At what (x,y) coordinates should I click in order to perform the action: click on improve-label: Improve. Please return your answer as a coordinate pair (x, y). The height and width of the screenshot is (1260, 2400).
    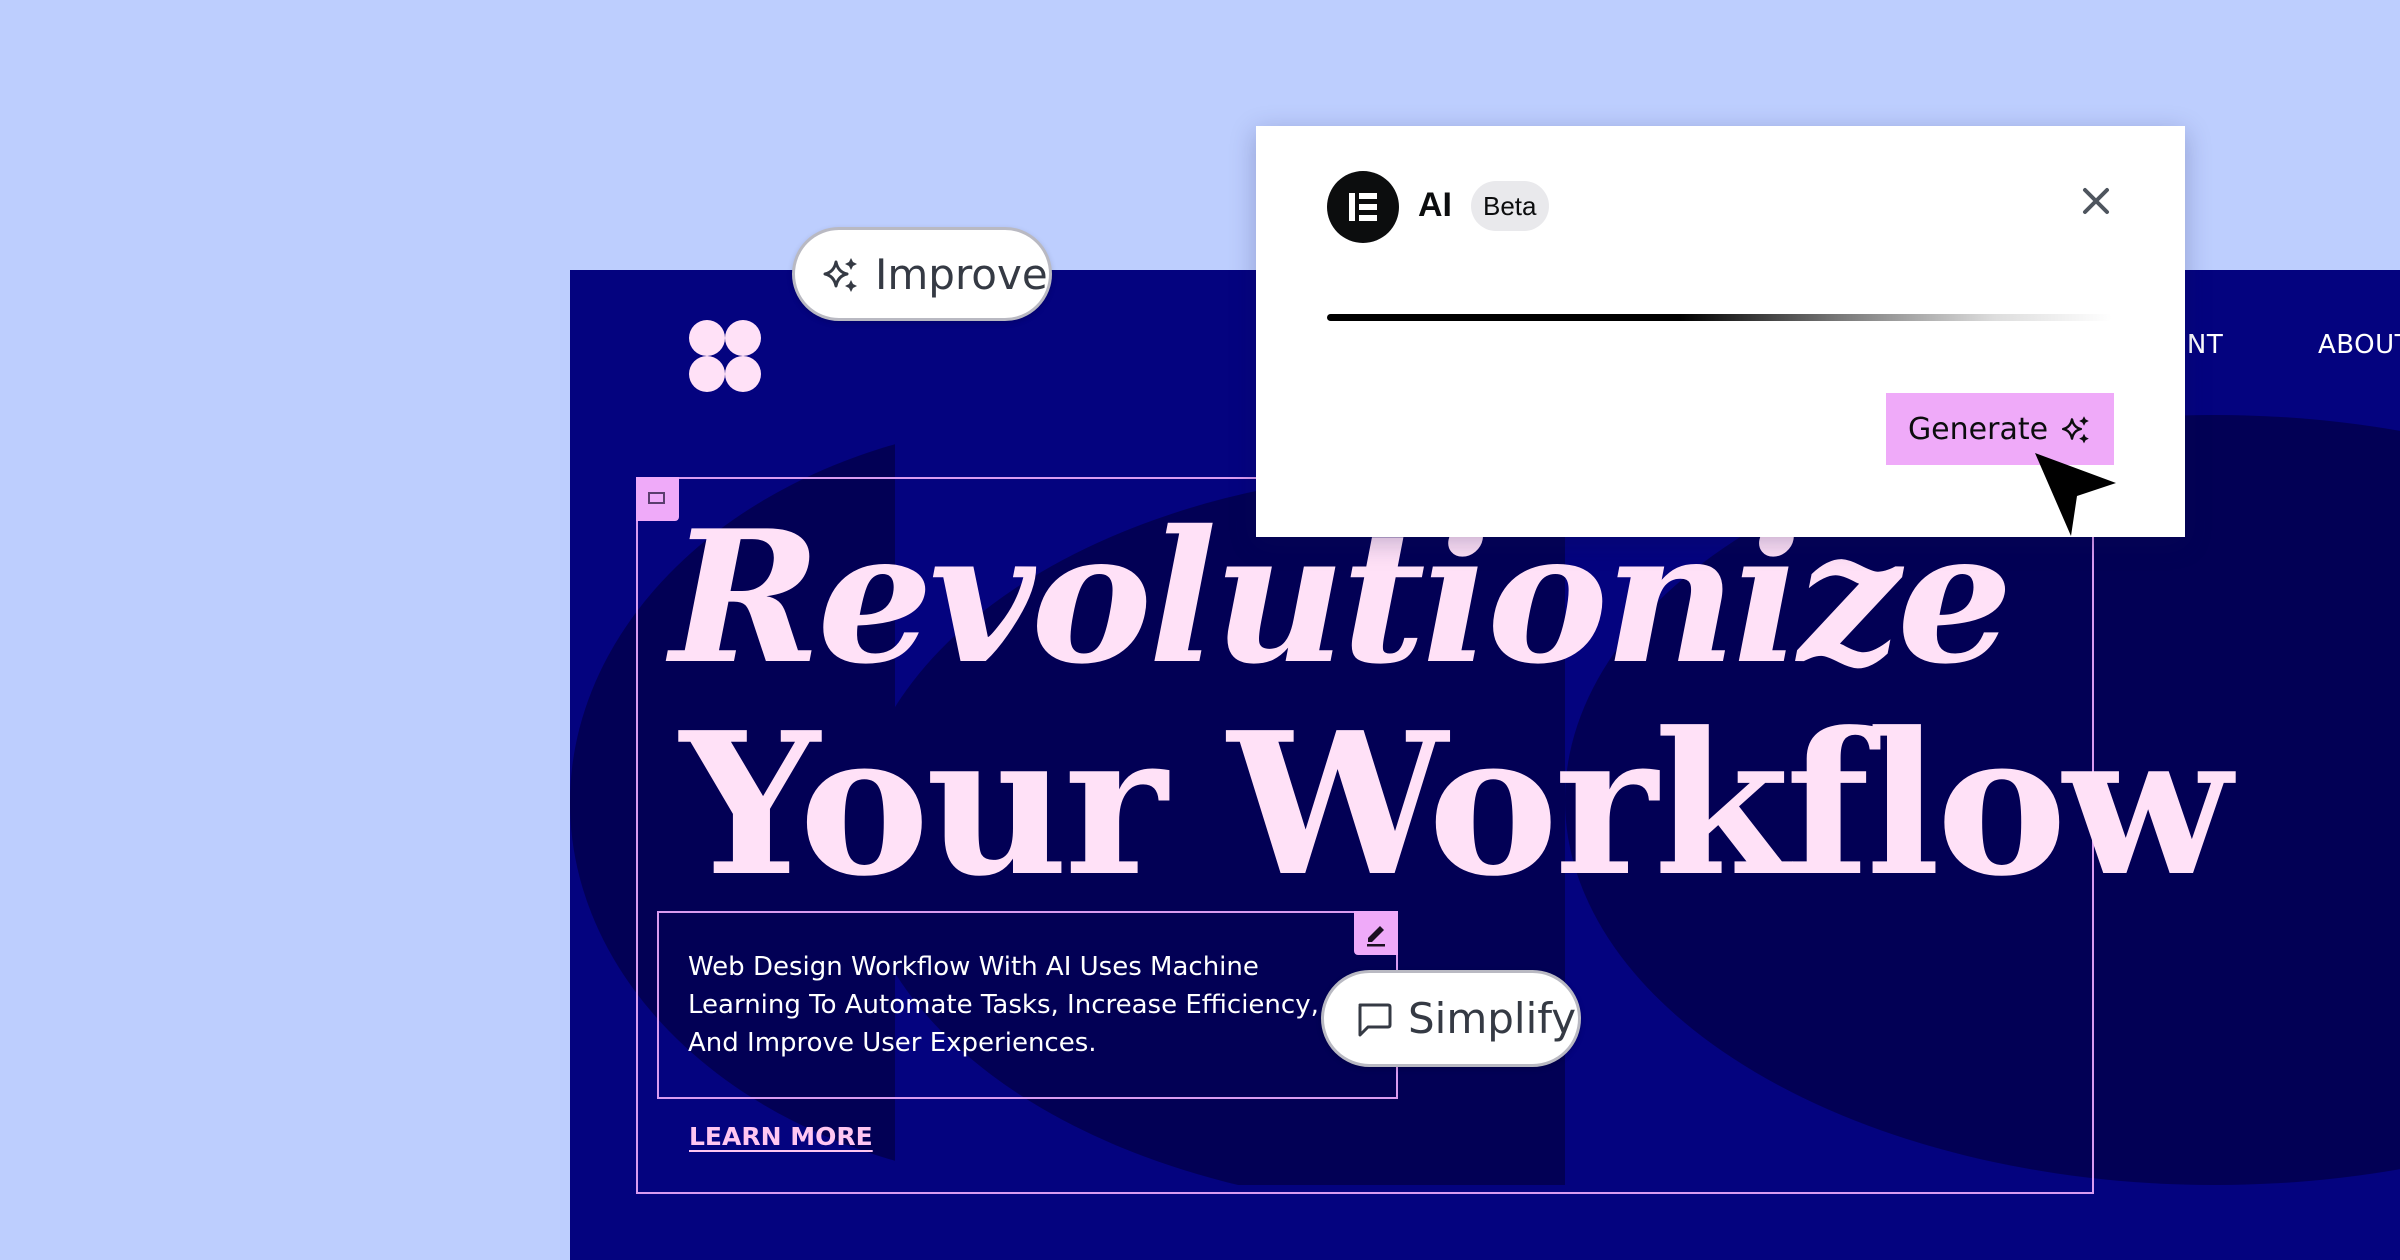
    Looking at the image, I should click on (961, 274).